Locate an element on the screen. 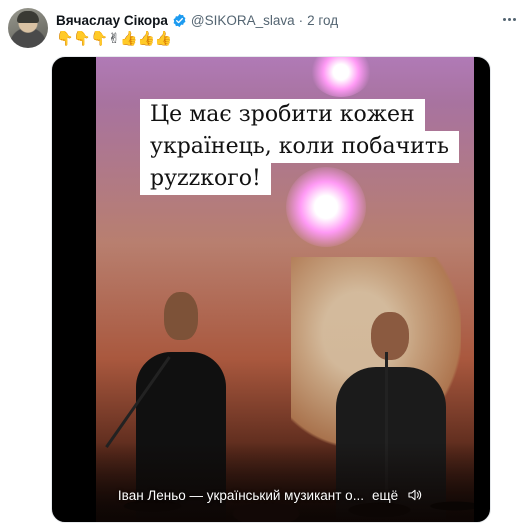 This screenshot has height=523, width=531. caption-line: руzzкого! is located at coordinates (205, 179).